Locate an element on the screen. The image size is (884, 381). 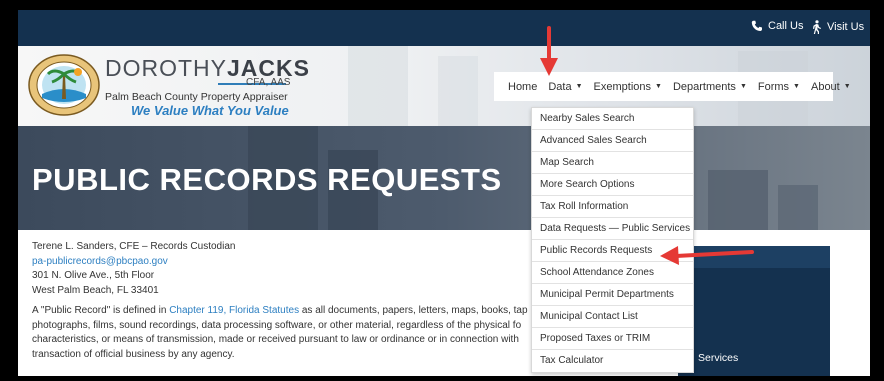
nav-departments-label: Departments is located at coordinates (704, 86).